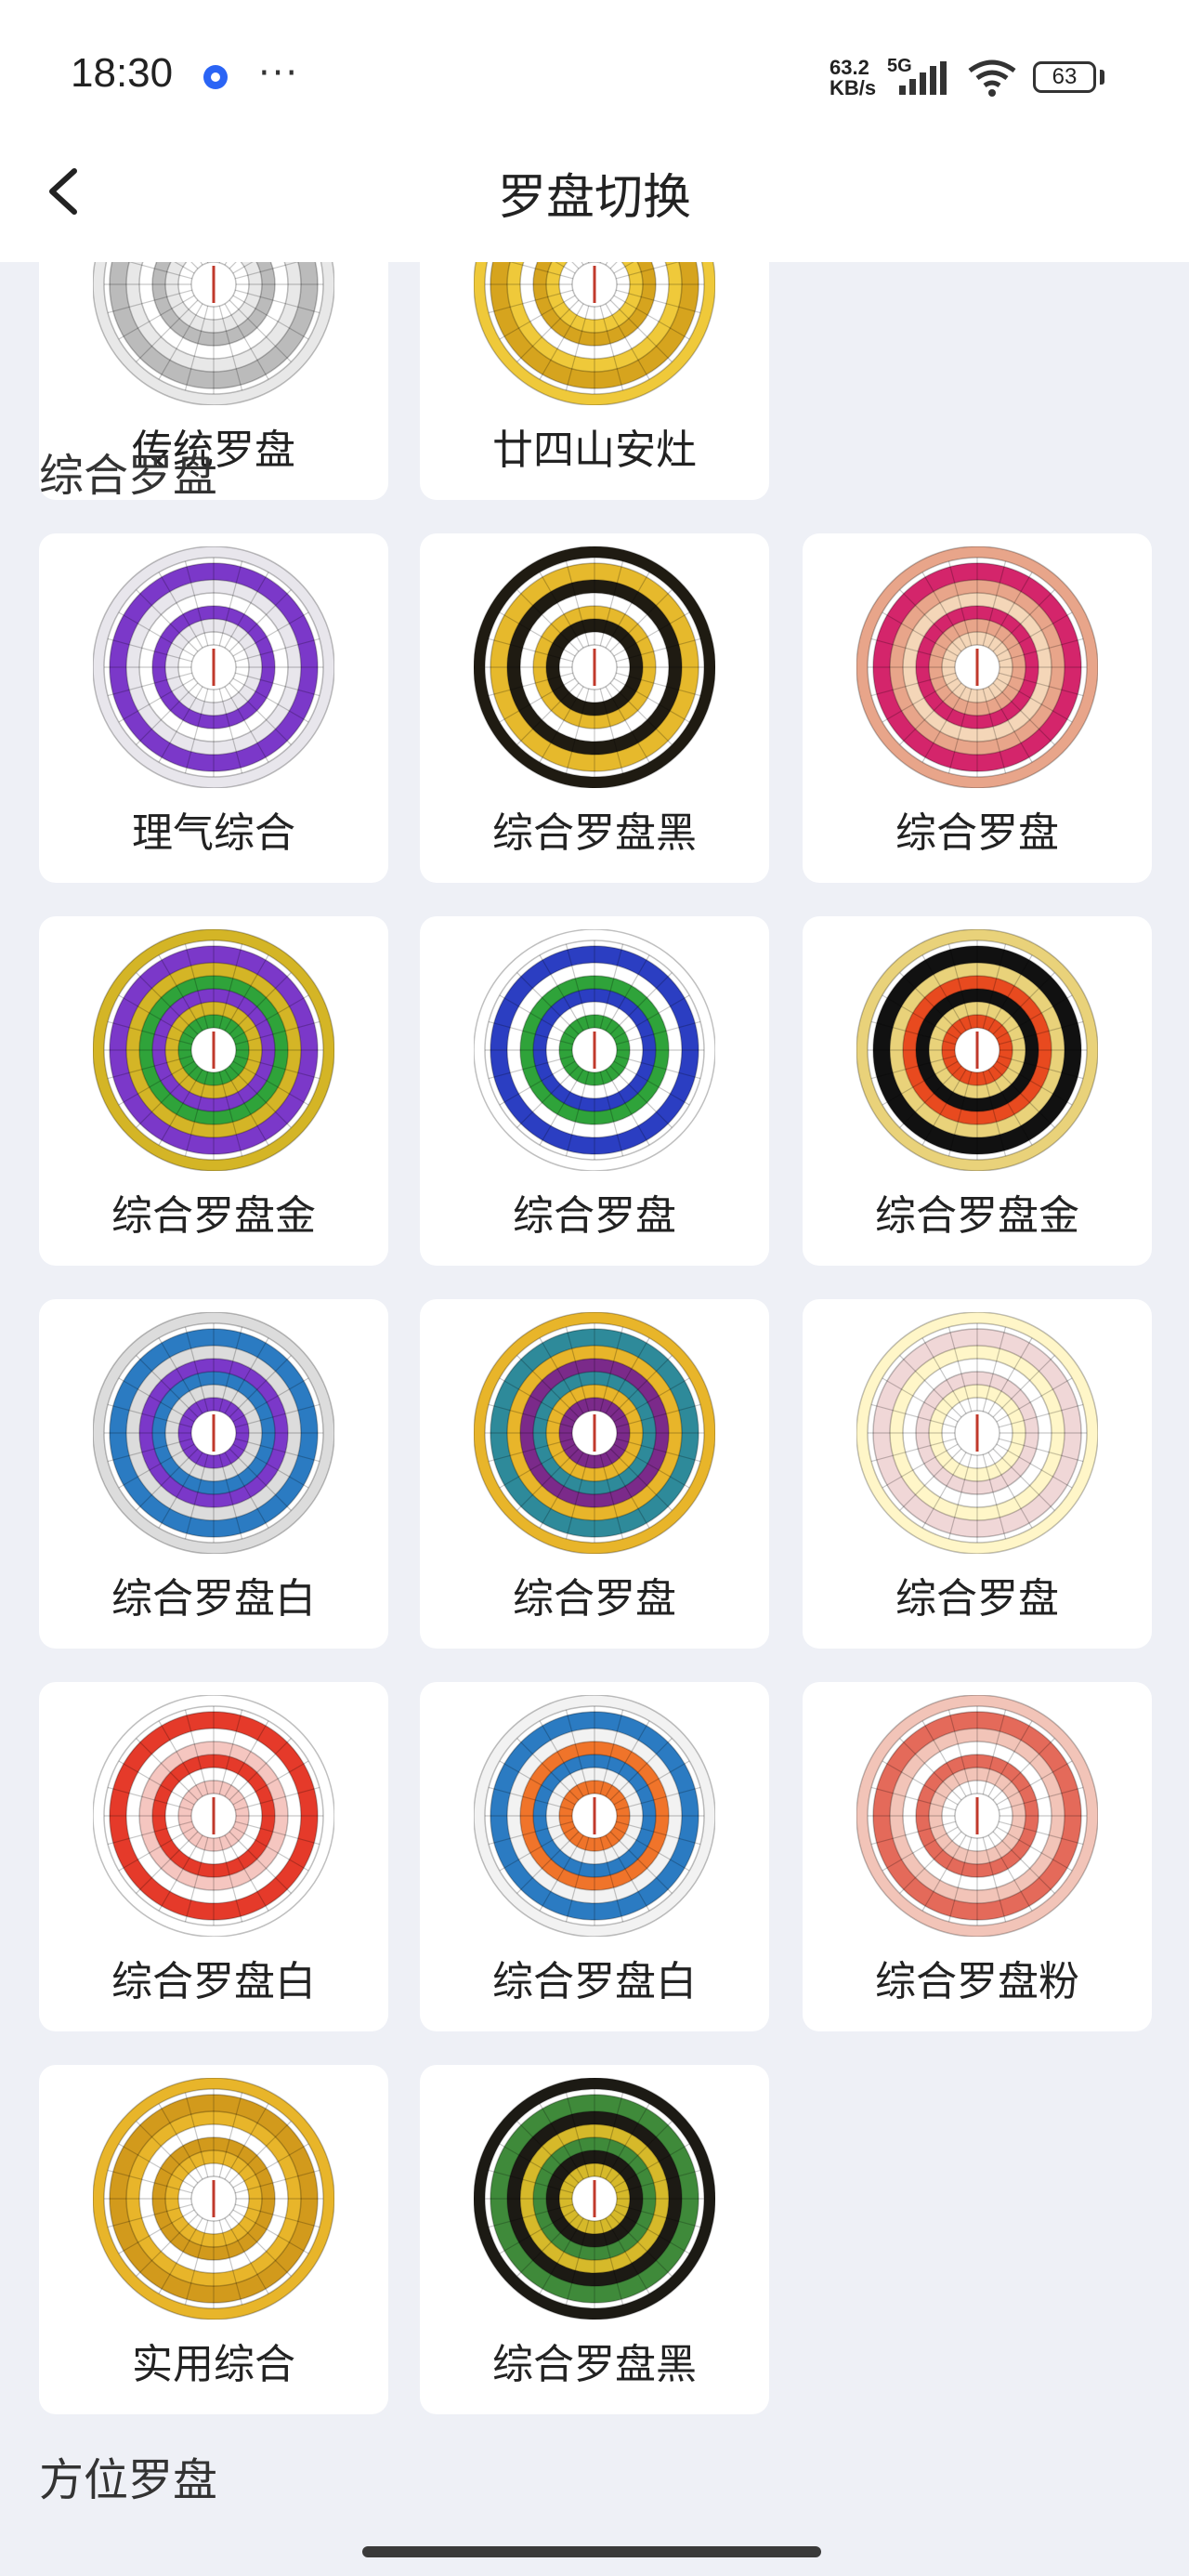 The height and width of the screenshot is (2576, 1189). I want to click on compass-card: 综合罗盘粉, so click(978, 1856).